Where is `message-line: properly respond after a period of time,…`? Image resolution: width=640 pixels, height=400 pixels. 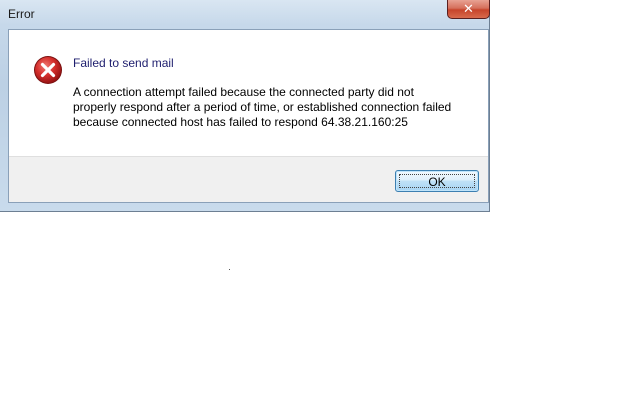
message-line: properly respond after a period of time,… is located at coordinates (262, 107).